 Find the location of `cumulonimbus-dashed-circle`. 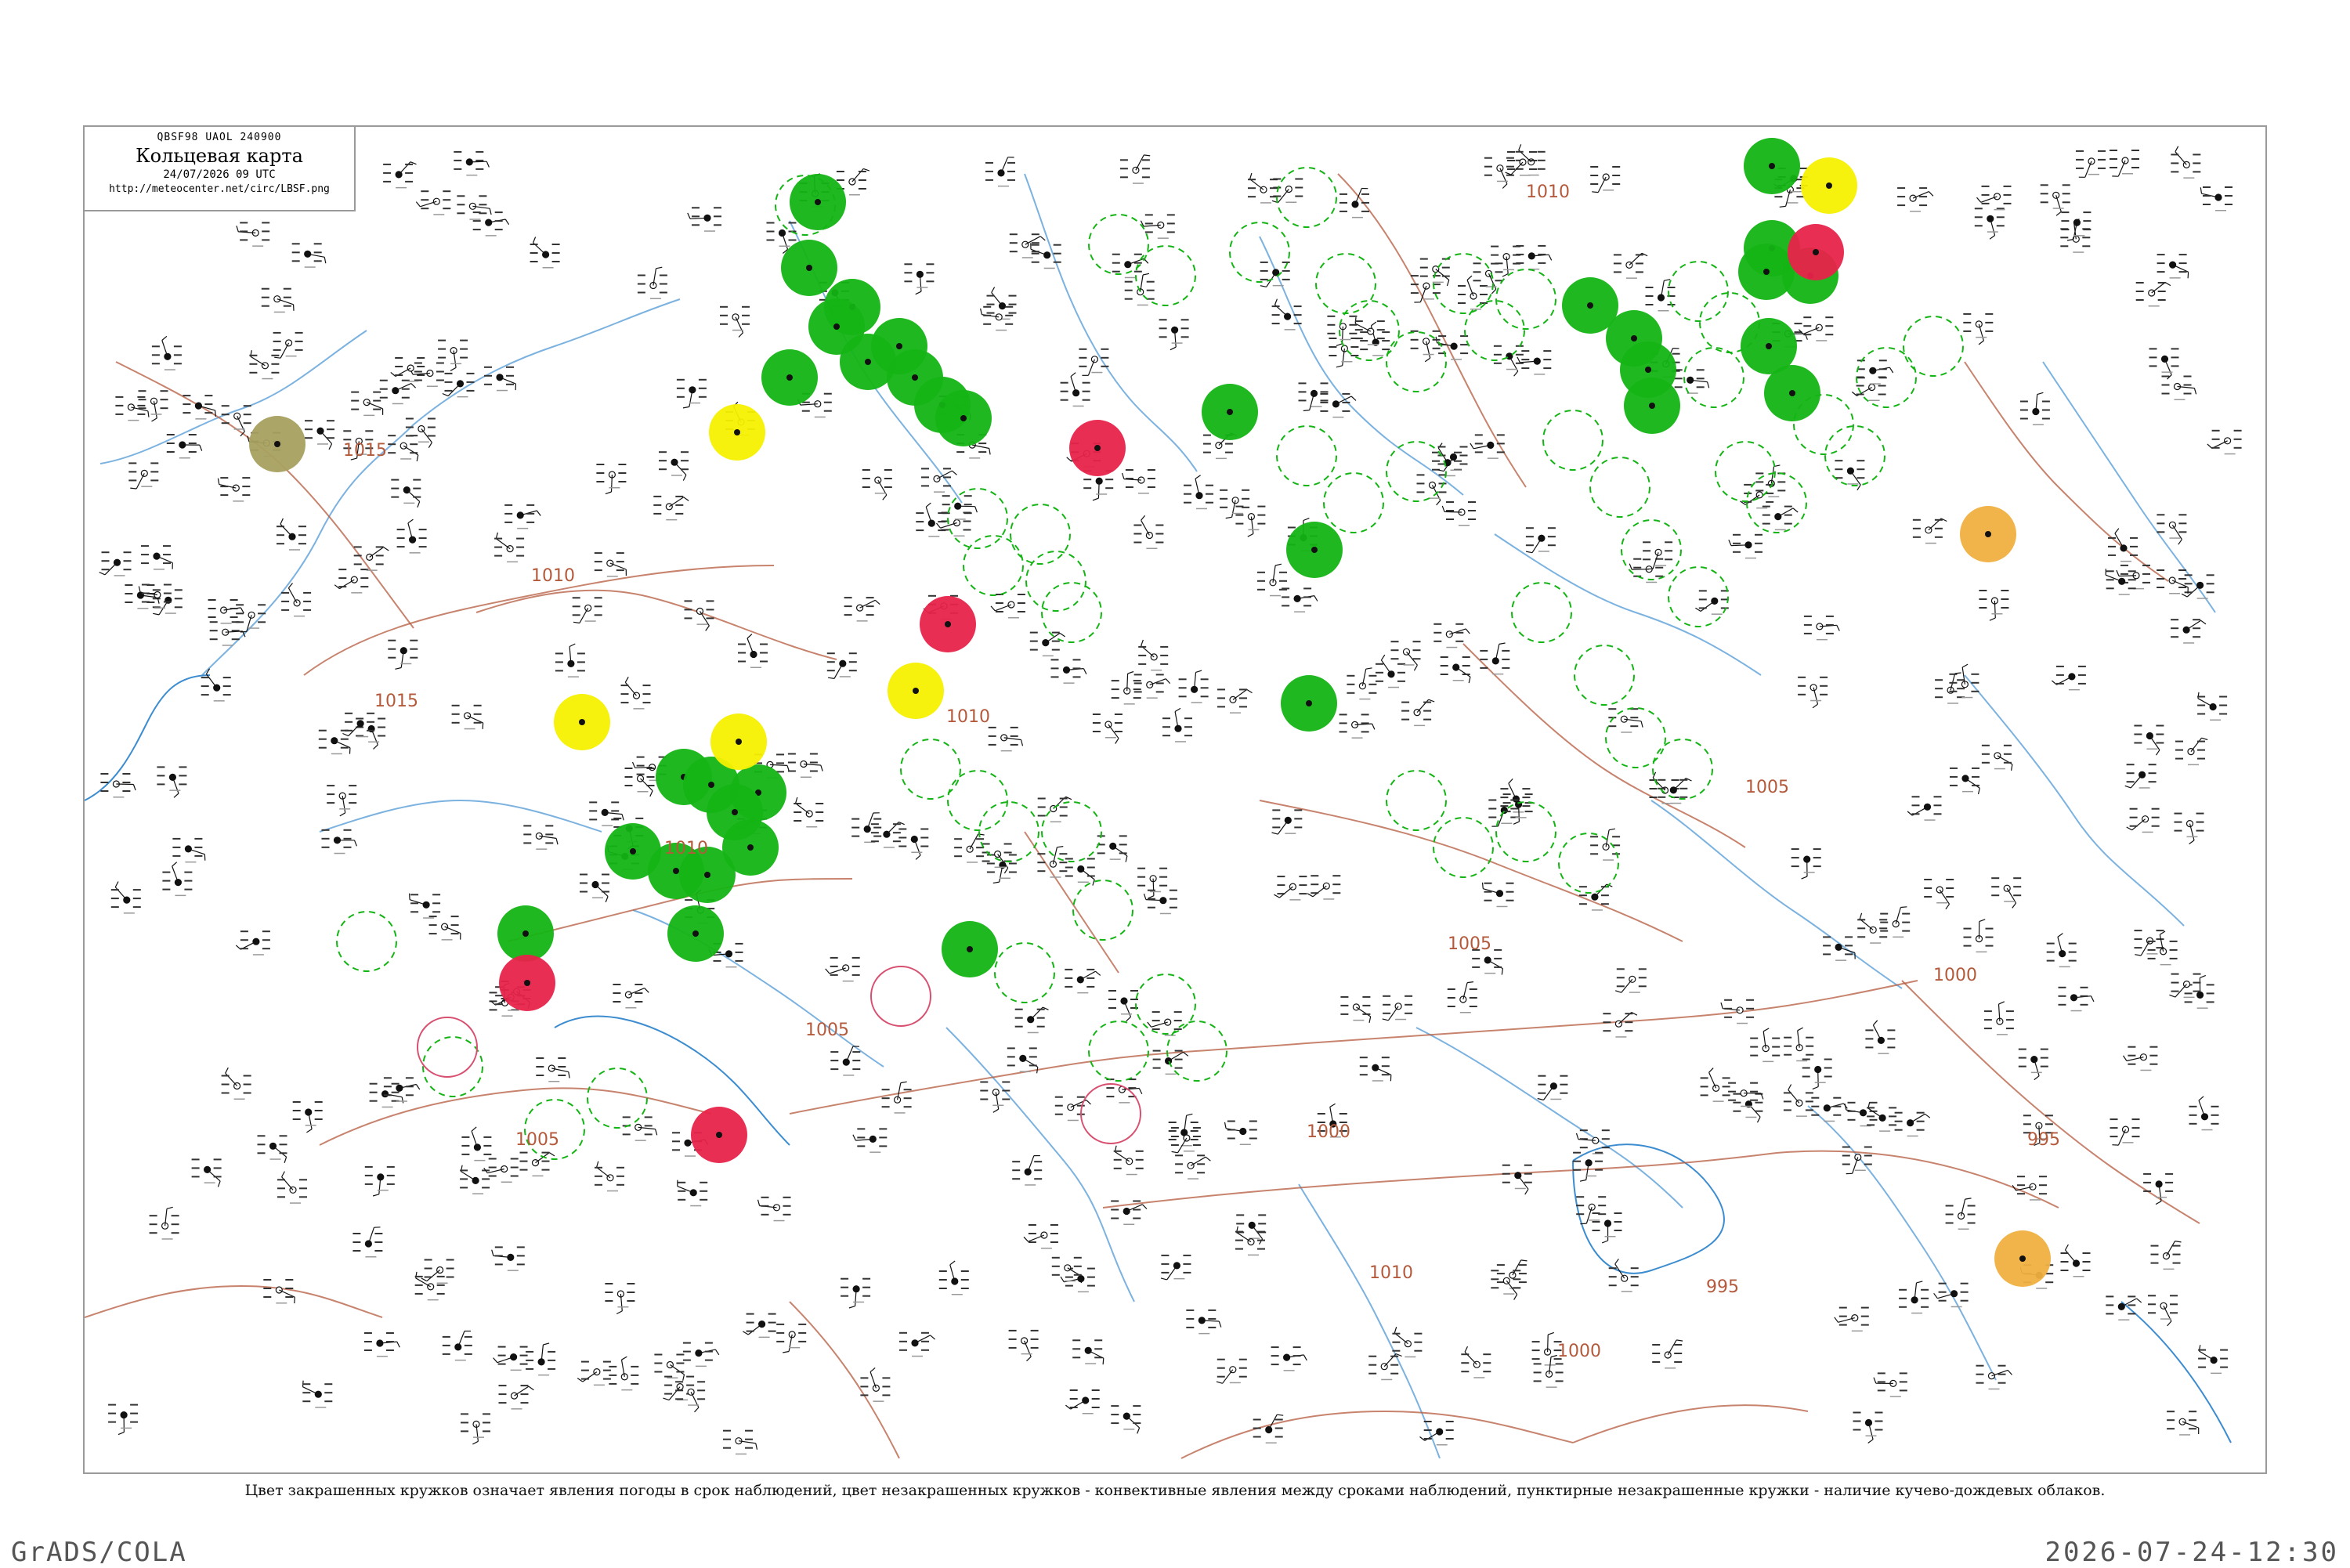

cumulonimbus-dashed-circle is located at coordinates (931, 769).